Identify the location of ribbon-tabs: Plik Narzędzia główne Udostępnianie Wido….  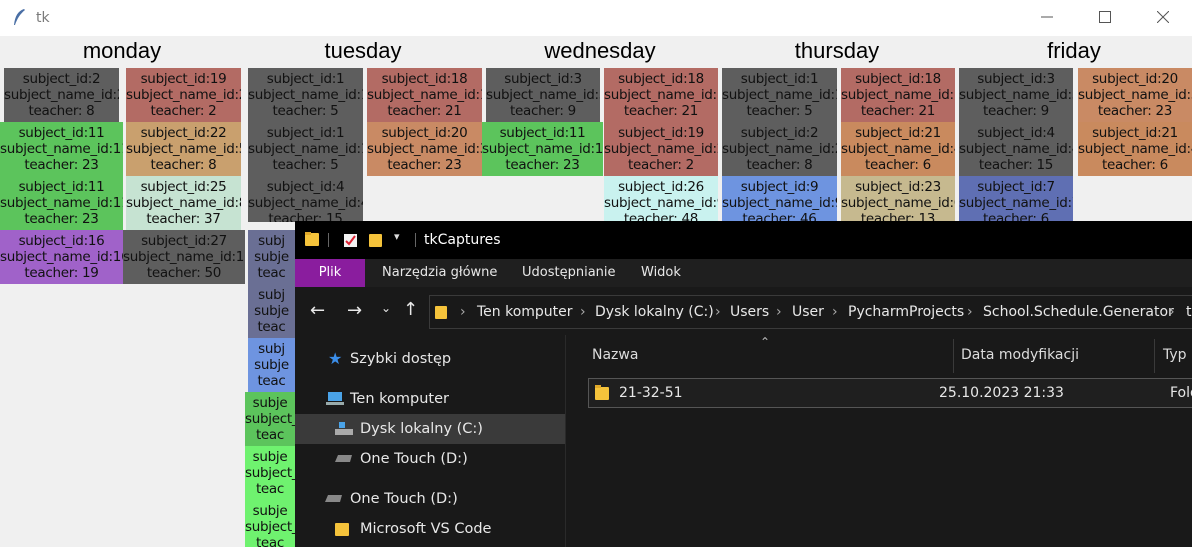
(743, 273).